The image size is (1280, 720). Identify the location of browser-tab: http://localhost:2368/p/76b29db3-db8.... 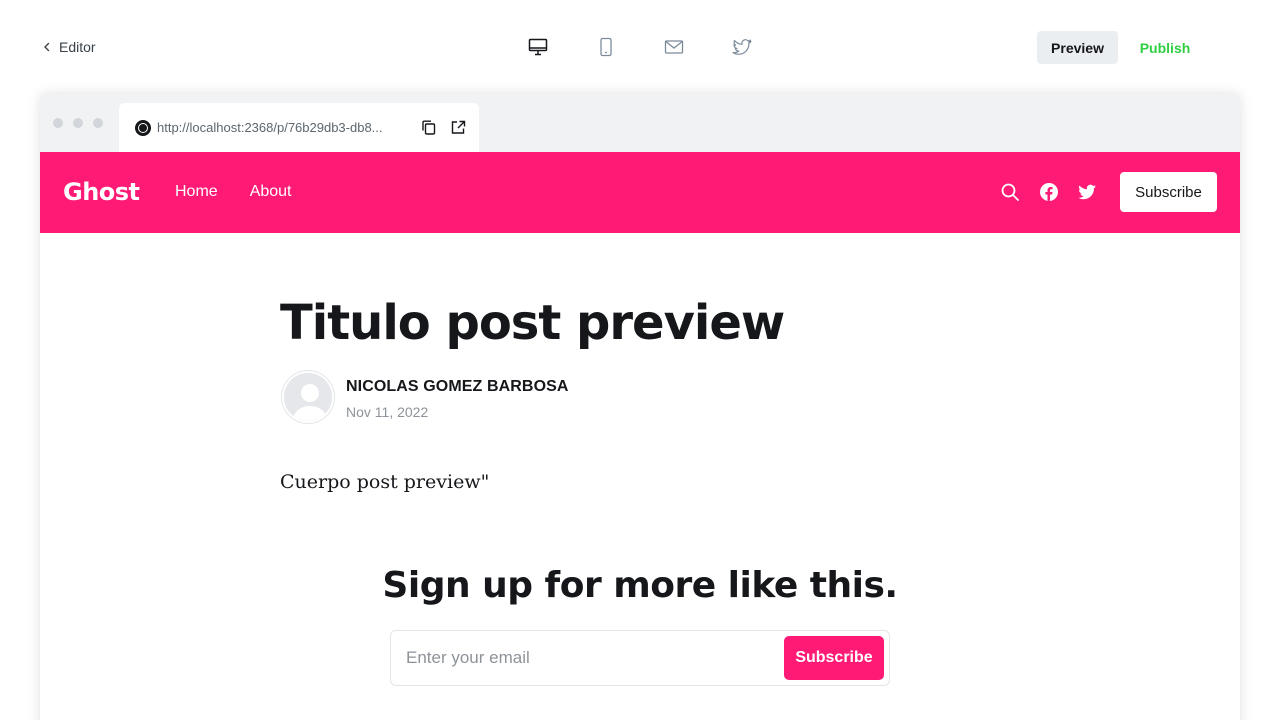
(299, 127).